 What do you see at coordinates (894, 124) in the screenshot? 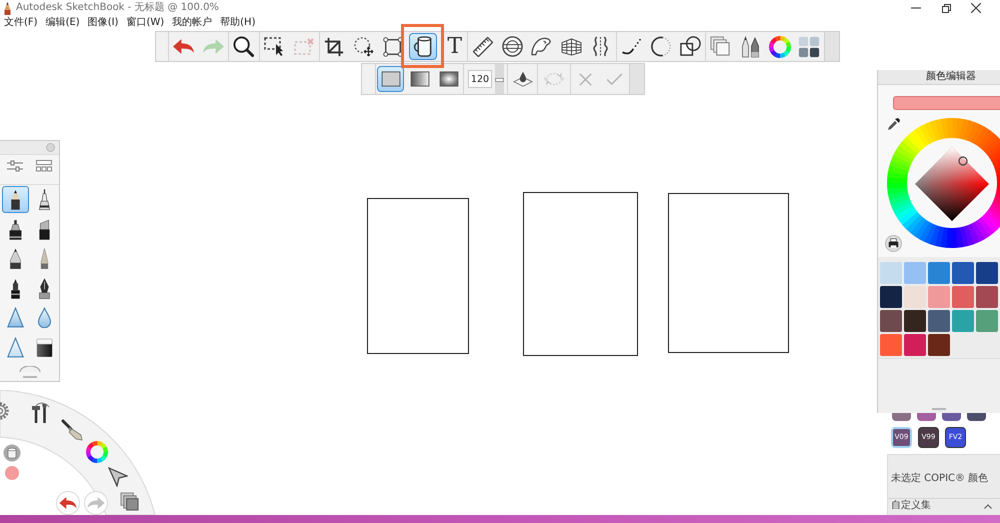
I see `eyedropper-icon` at bounding box center [894, 124].